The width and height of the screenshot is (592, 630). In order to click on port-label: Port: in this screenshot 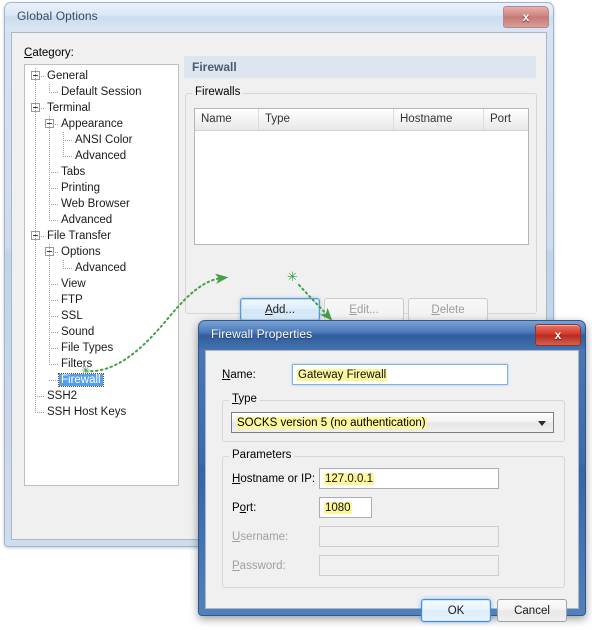, I will do `click(244, 508)`.